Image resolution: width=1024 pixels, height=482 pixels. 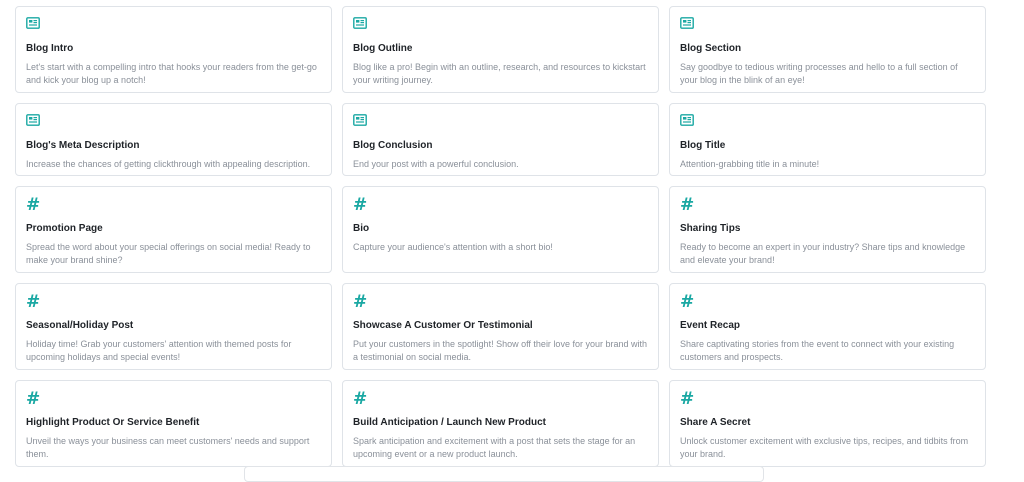 I want to click on card-title: Blog Section, so click(x=711, y=48).